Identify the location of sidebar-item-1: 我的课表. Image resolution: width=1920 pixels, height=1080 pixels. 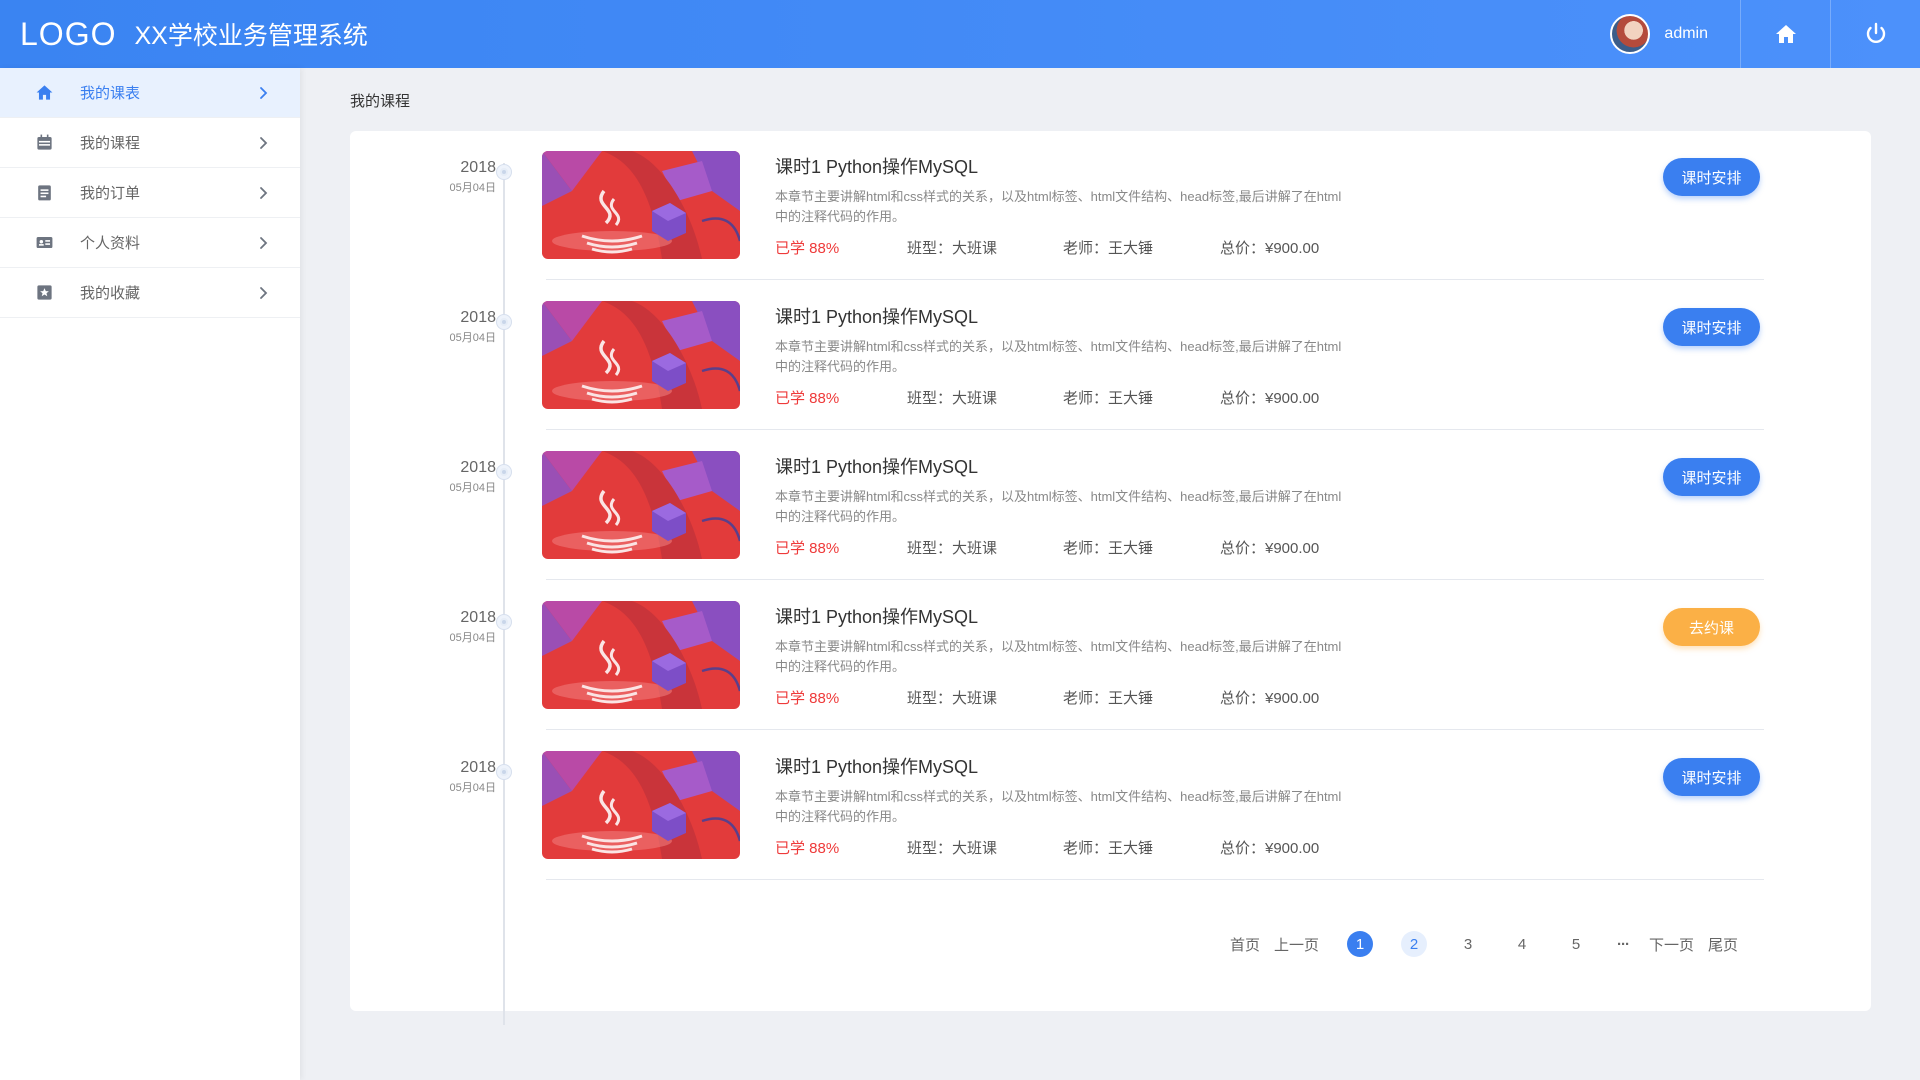
(150, 93).